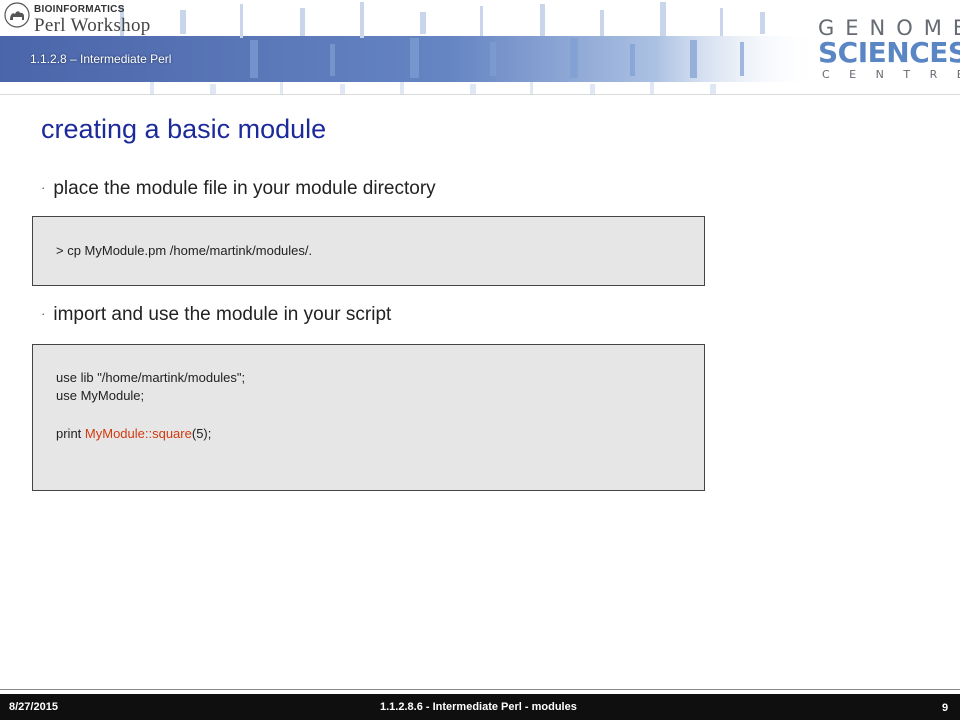 Image resolution: width=960 pixels, height=720 pixels. I want to click on logo-workshop-text: Perl Workshop, so click(92, 25).